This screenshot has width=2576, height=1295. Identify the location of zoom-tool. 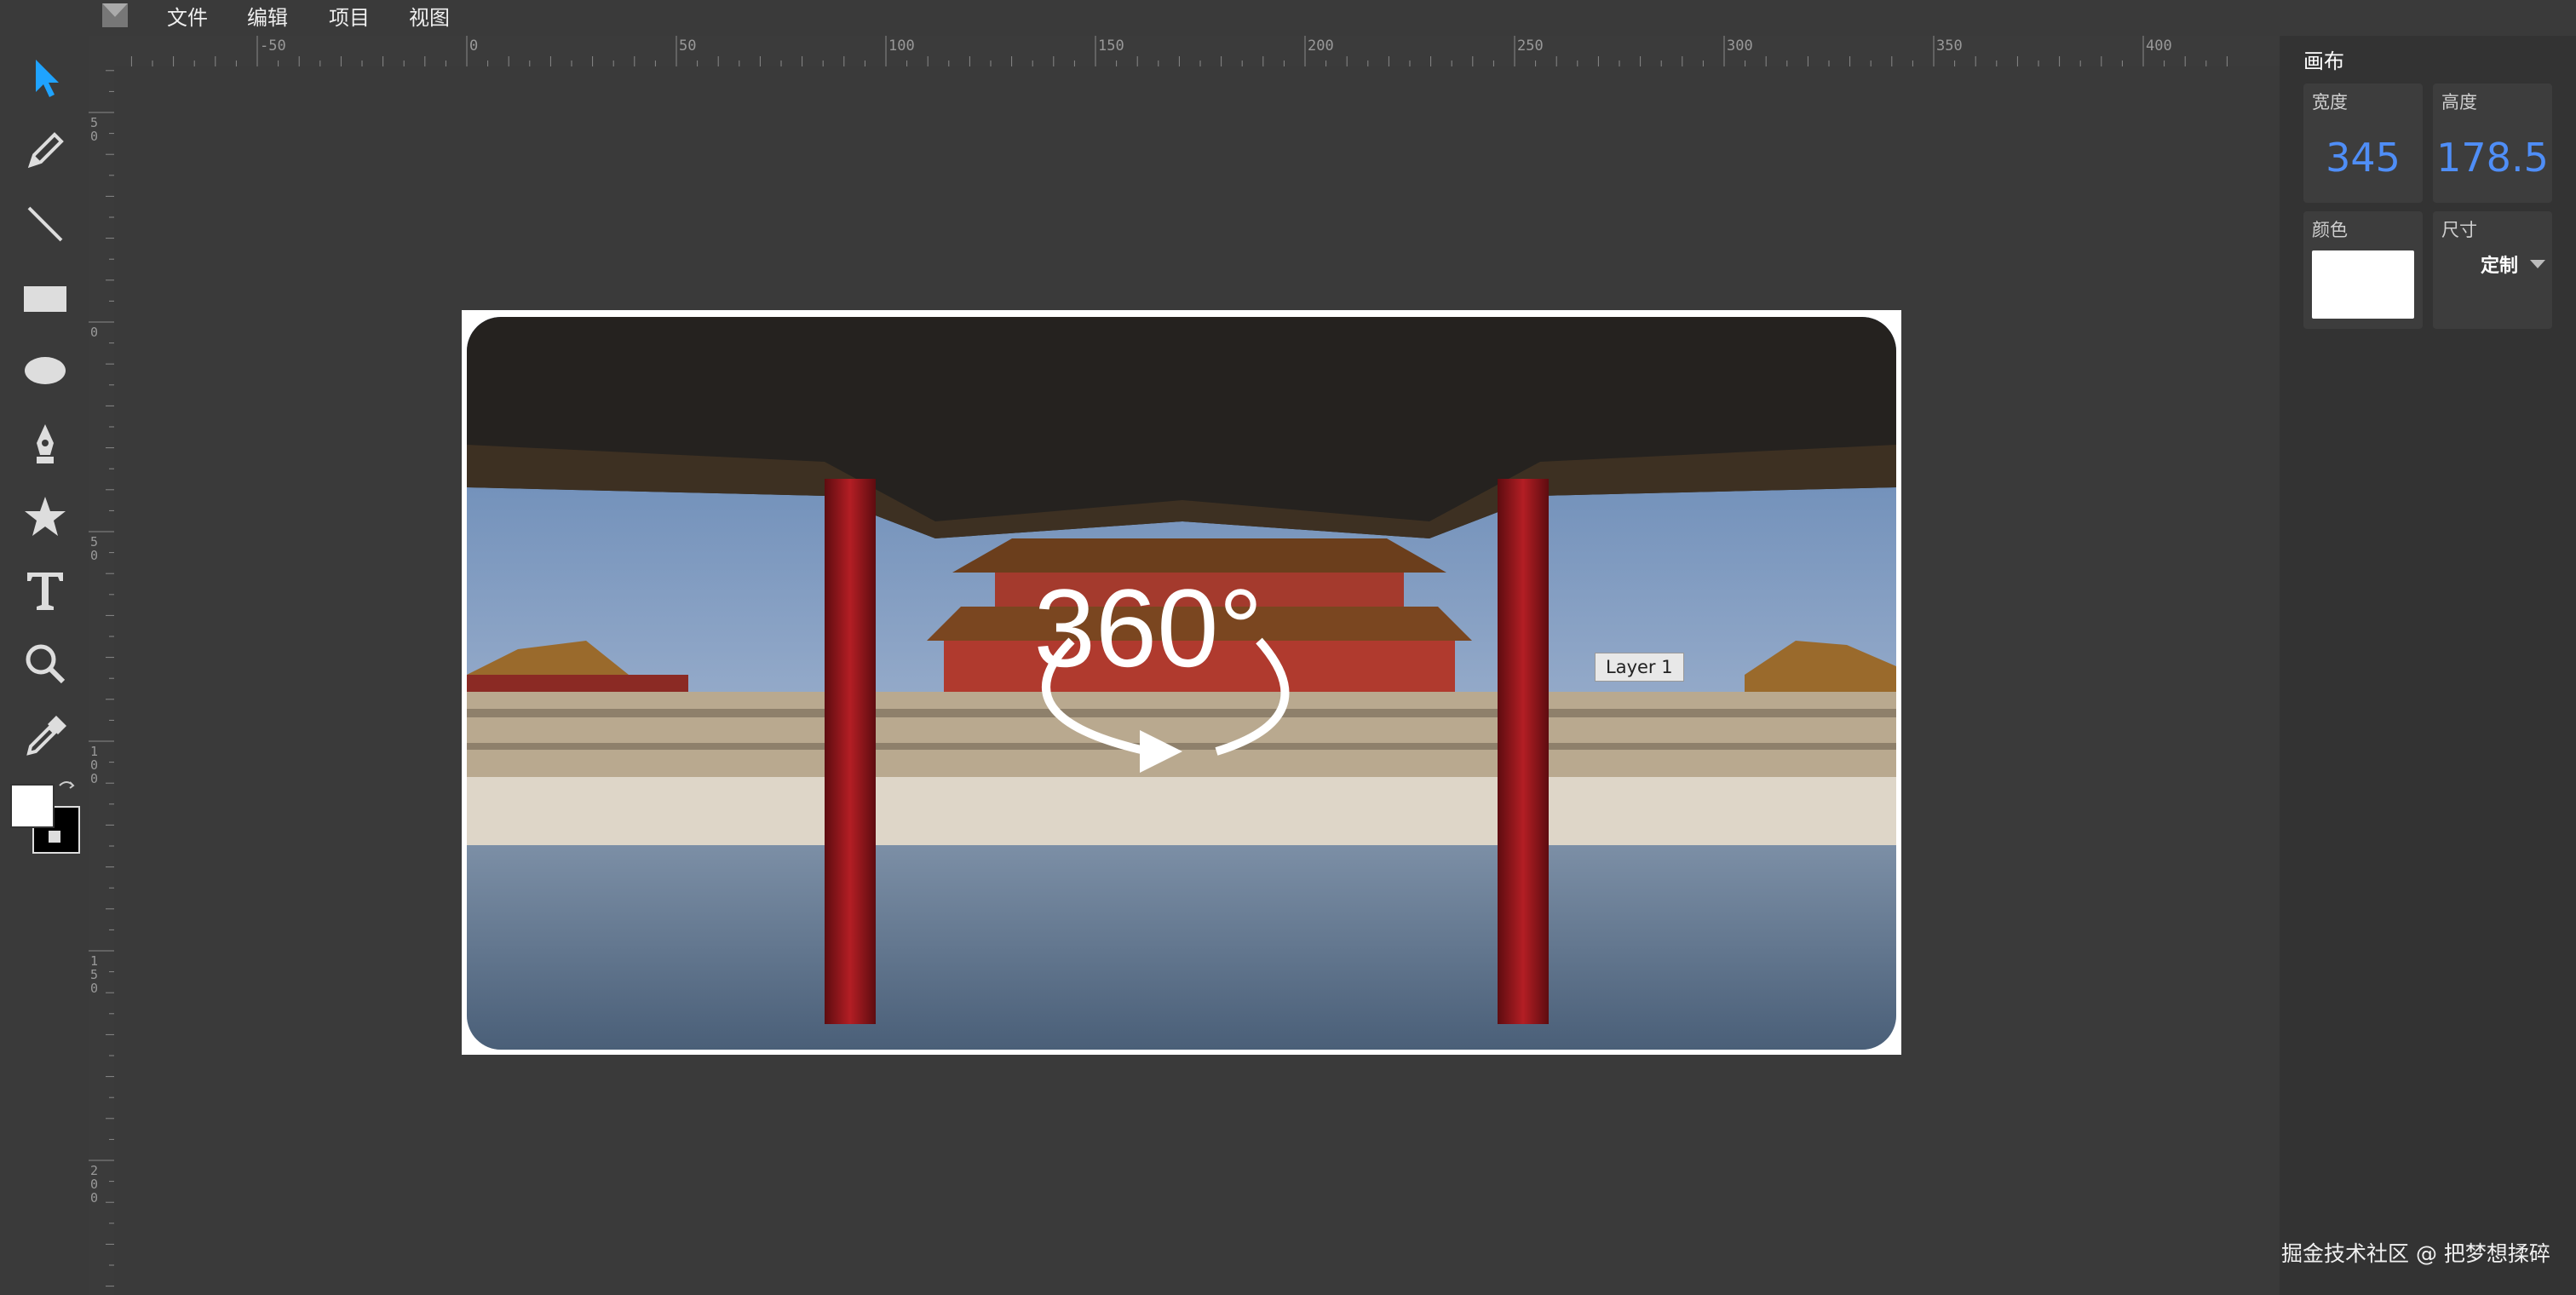
(46, 663).